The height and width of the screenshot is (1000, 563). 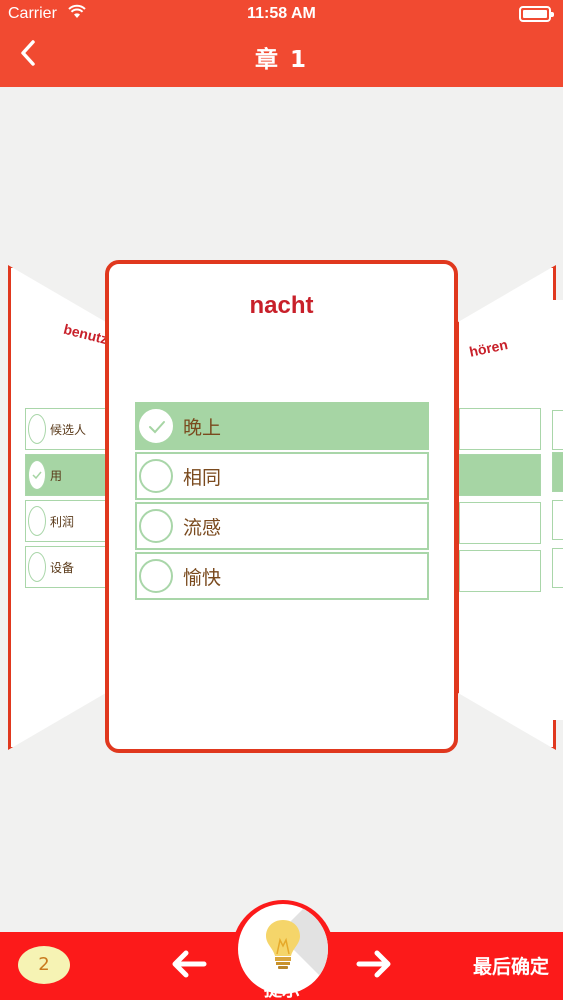 What do you see at coordinates (202, 577) in the screenshot?
I see `answer-option-label: 愉快` at bounding box center [202, 577].